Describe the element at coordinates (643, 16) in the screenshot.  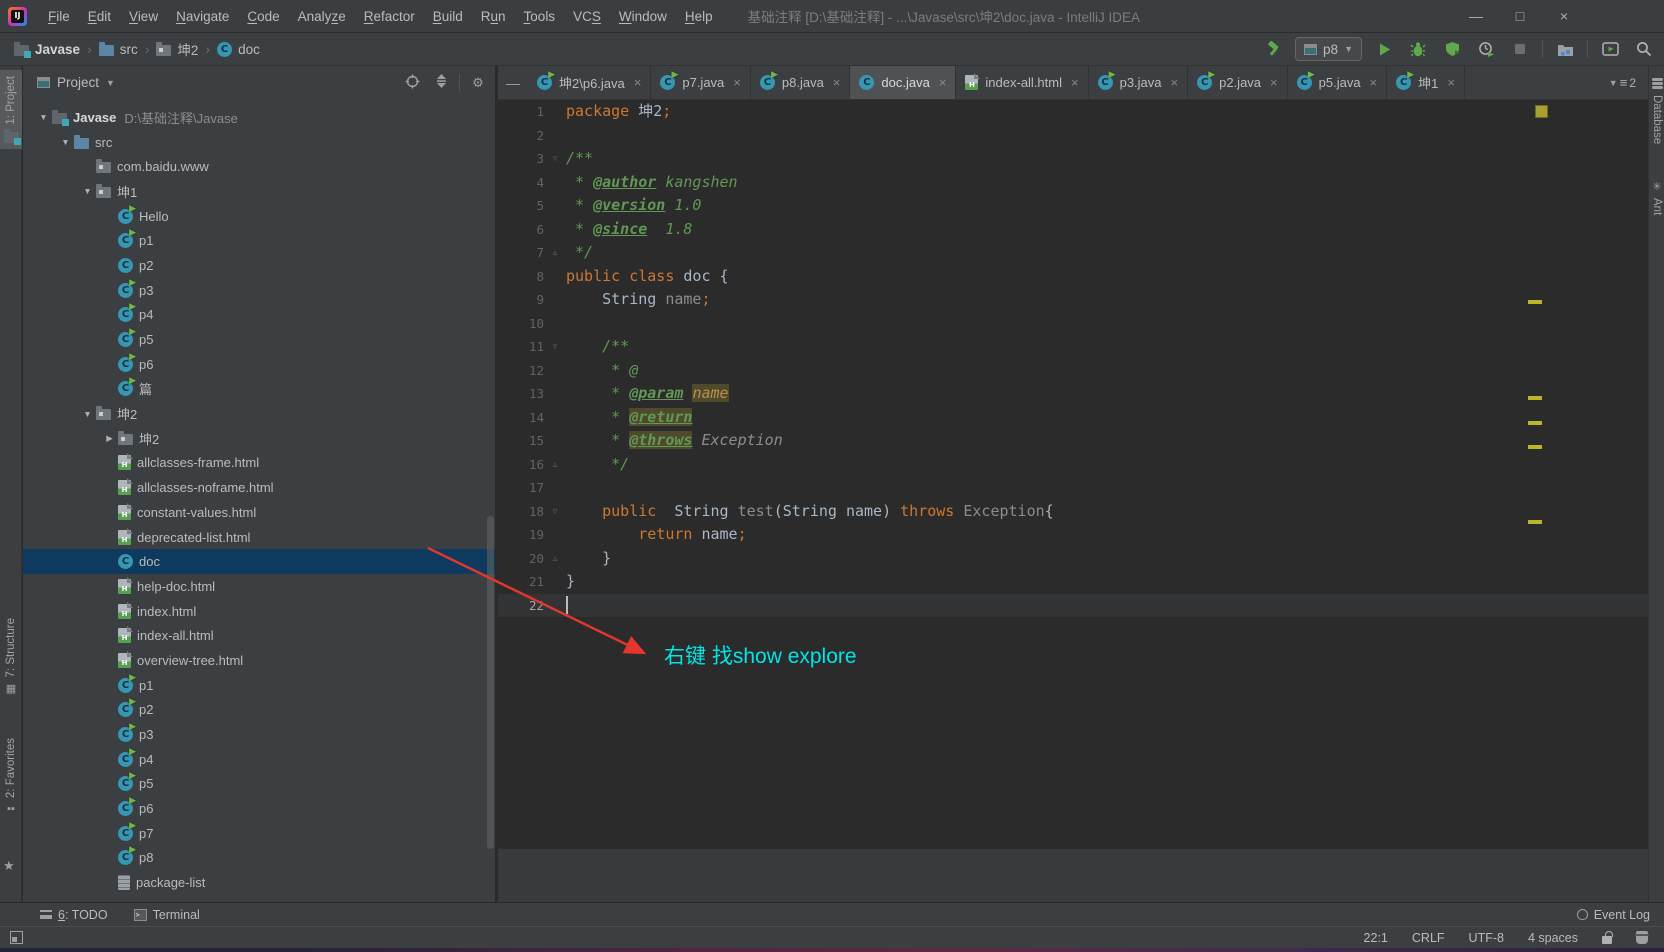
I see `menu-window: Window` at that location.